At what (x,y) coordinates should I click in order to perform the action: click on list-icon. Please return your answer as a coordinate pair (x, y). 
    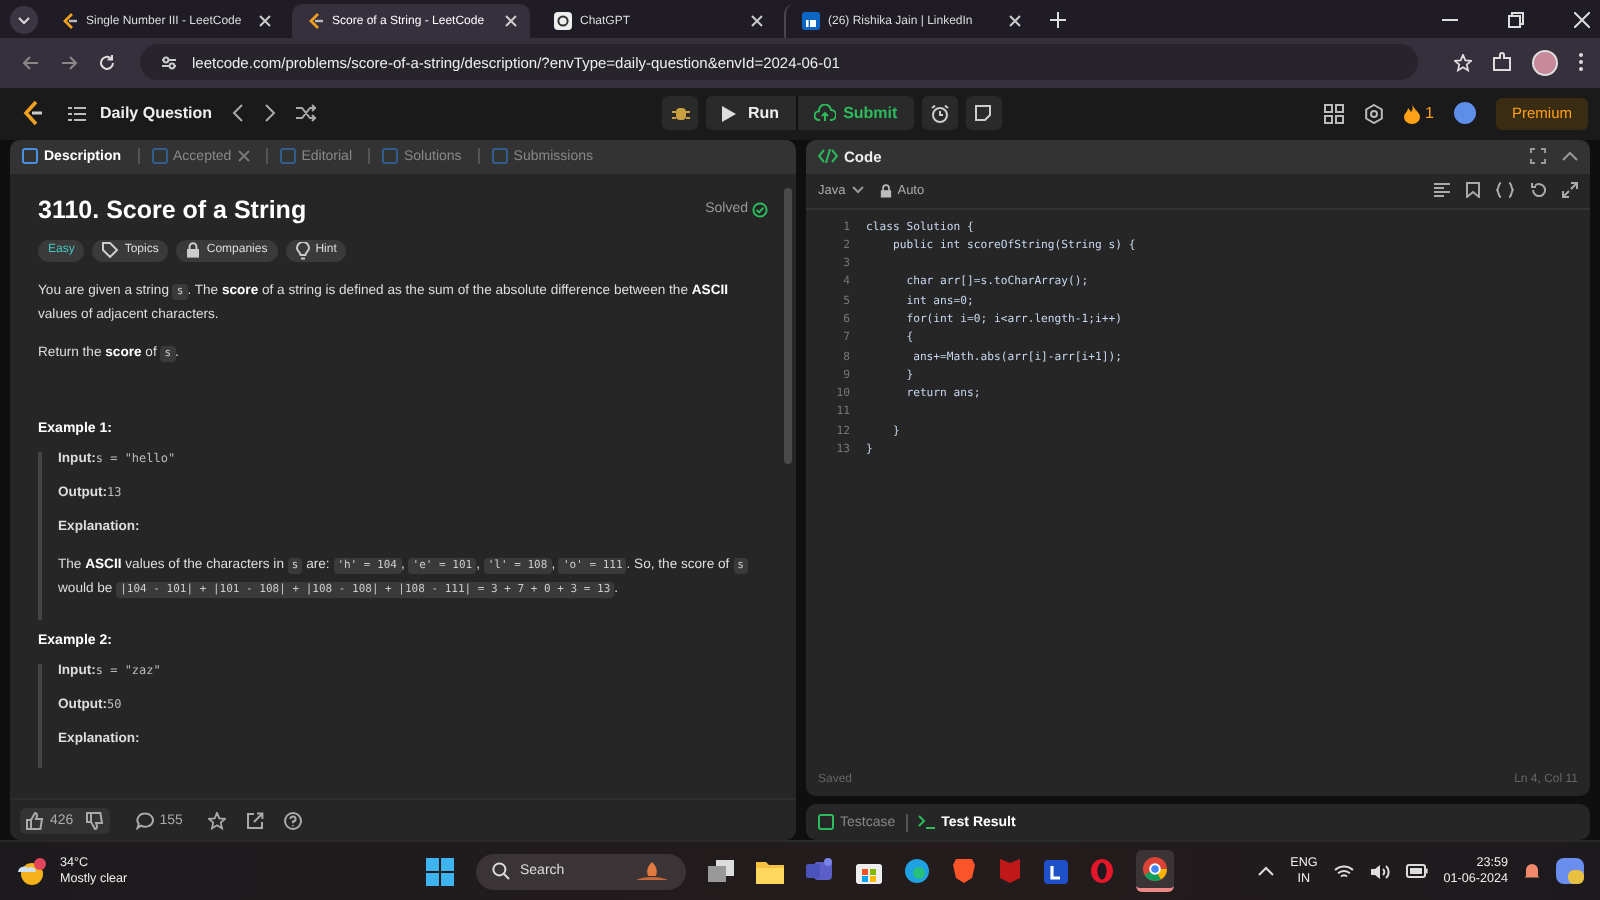
    Looking at the image, I should click on (77, 113).